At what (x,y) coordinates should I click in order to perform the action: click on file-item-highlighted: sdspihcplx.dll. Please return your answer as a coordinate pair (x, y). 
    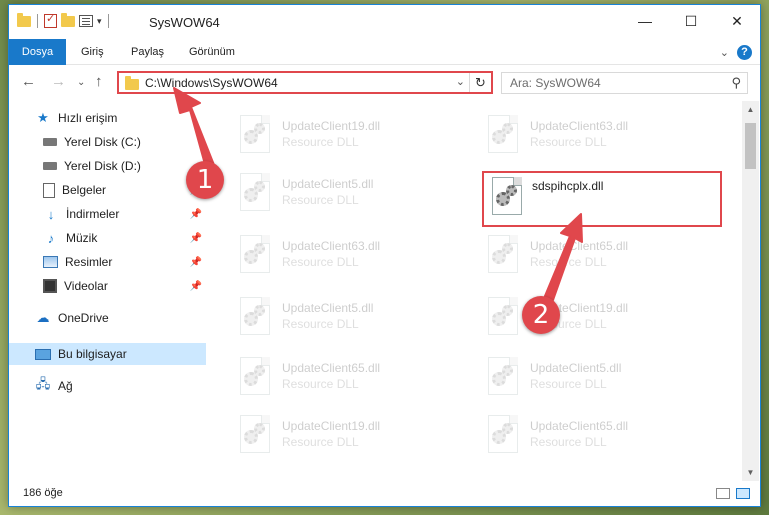
    Looking at the image, I should click on (602, 199).